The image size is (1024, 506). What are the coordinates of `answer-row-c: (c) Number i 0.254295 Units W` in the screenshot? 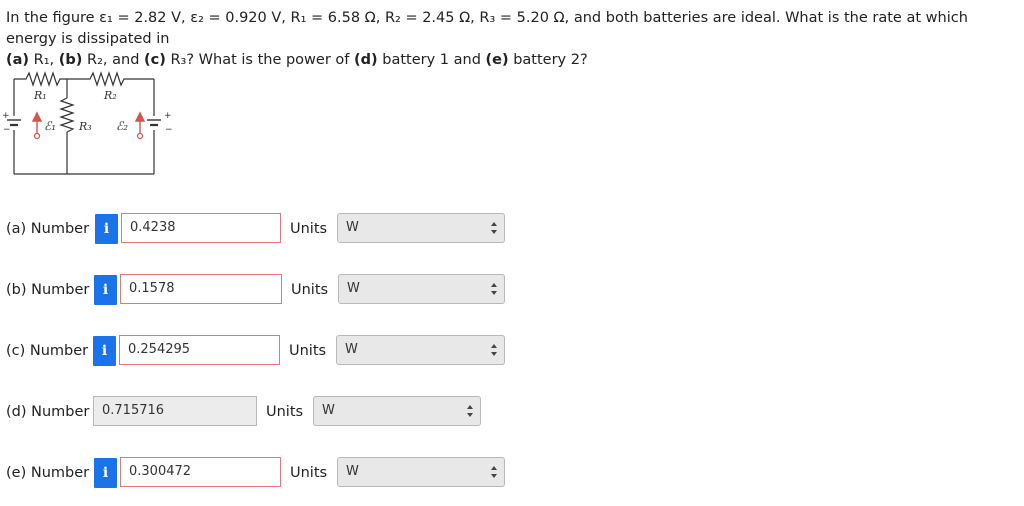 It's located at (256, 351).